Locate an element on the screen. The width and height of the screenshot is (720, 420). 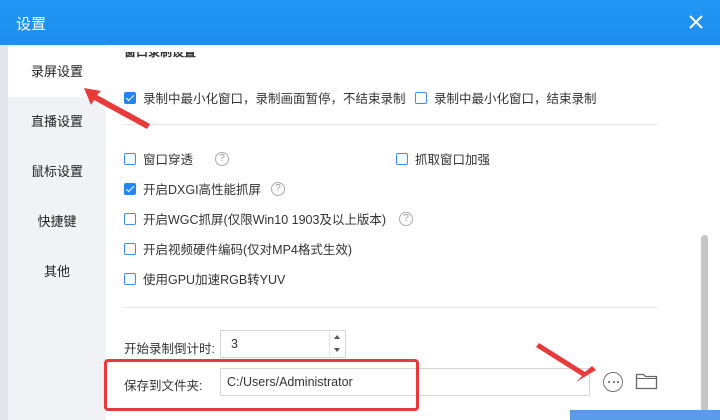
option-label: 开启WGC抓屏(仅限Win10 1903及以上版本) is located at coordinates (265, 220).